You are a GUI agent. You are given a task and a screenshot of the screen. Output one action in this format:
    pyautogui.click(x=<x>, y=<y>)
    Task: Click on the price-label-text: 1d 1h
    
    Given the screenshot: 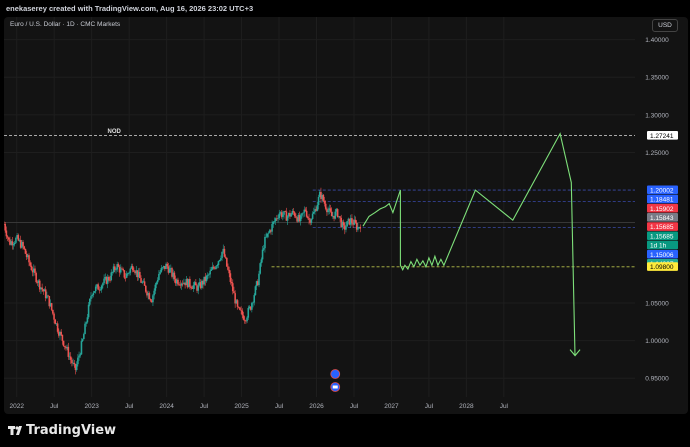 What is the action you would take?
    pyautogui.click(x=658, y=246)
    